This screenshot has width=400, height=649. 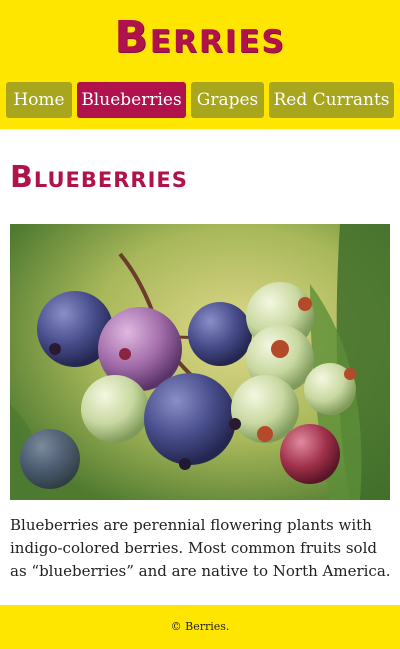 What do you see at coordinates (331, 100) in the screenshot?
I see `nav-item-red-currants: Red Currants` at bounding box center [331, 100].